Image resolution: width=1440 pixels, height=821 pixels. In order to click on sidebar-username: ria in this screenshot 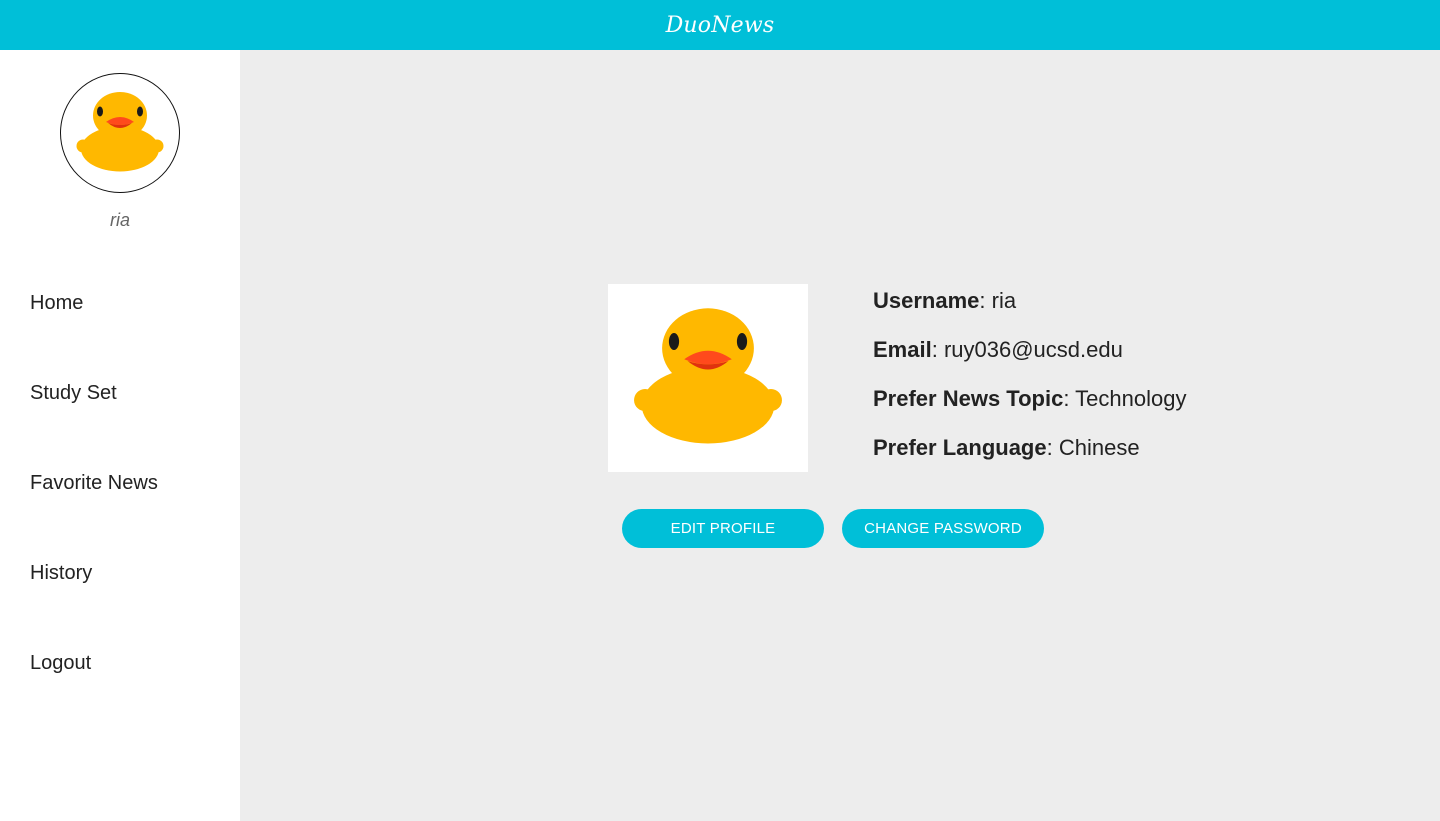, I will do `click(119, 220)`.